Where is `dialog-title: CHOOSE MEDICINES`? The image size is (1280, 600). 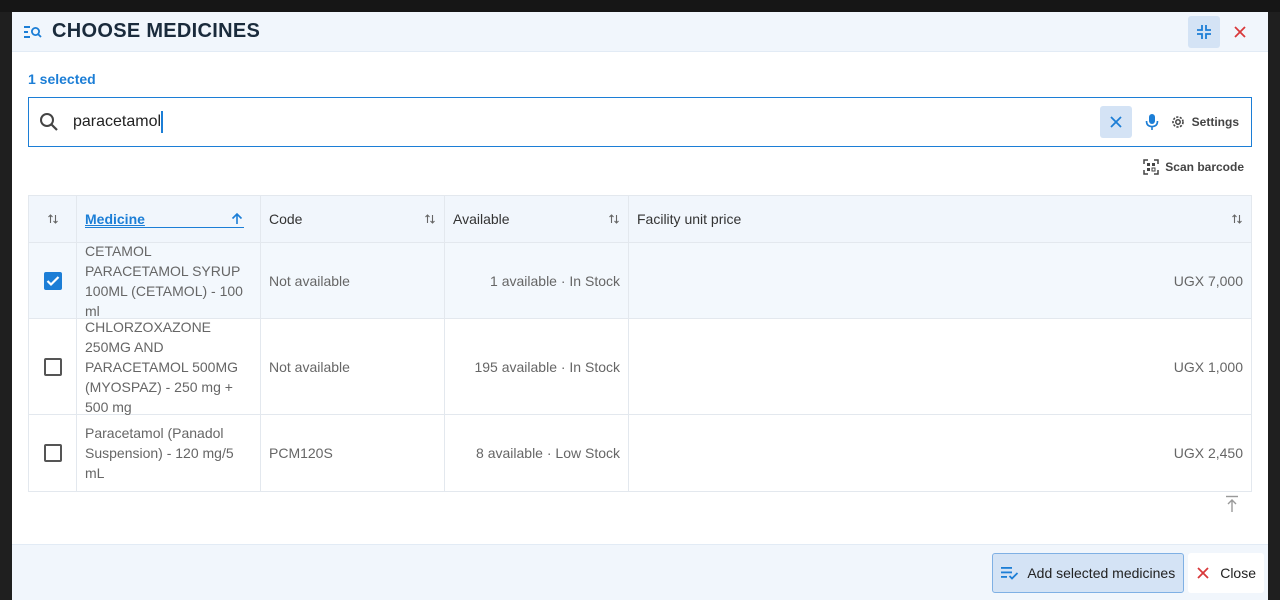 dialog-title: CHOOSE MEDICINES is located at coordinates (156, 31).